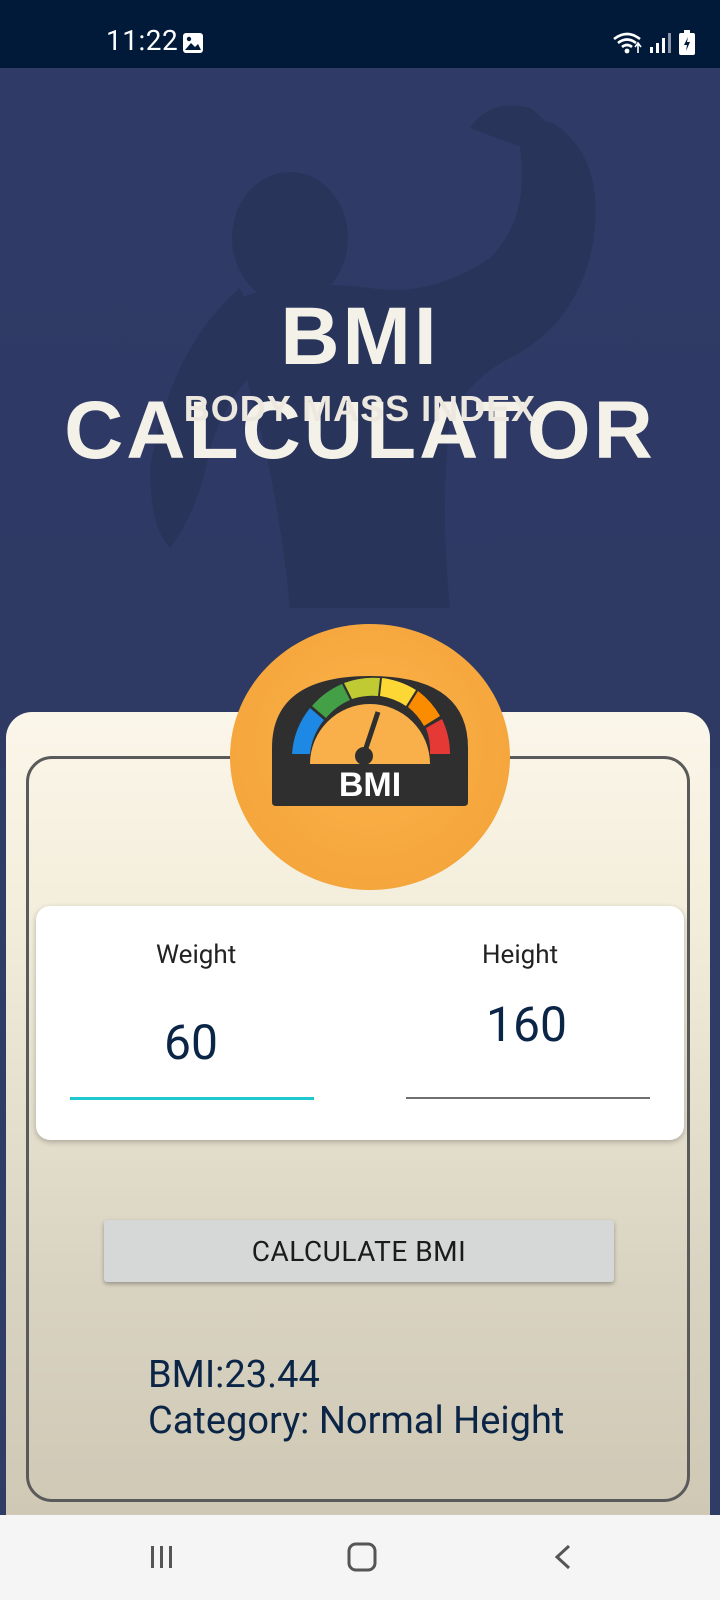 The width and height of the screenshot is (720, 1600). I want to click on status-bar: 11:22, so click(360, 34).